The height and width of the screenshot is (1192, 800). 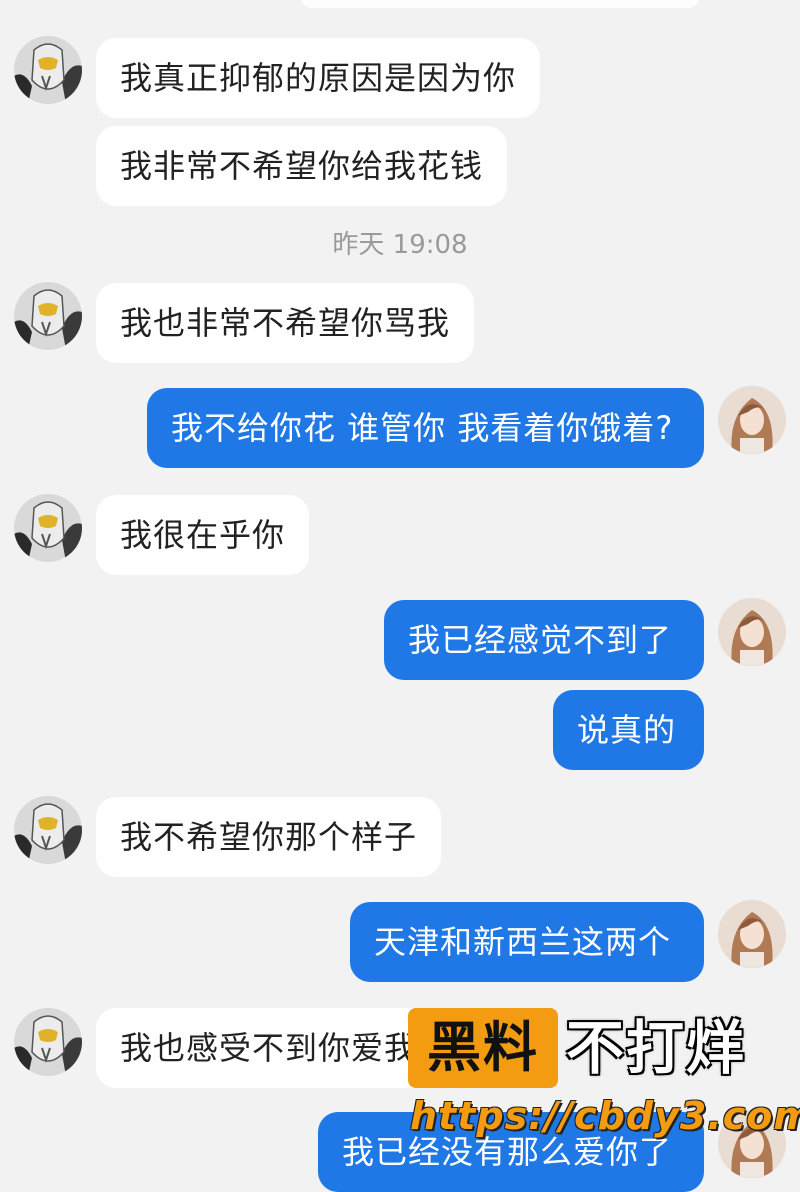 I want to click on incoming-message-bubble: 我也感受不到你爱我, so click(x=269, y=1048).